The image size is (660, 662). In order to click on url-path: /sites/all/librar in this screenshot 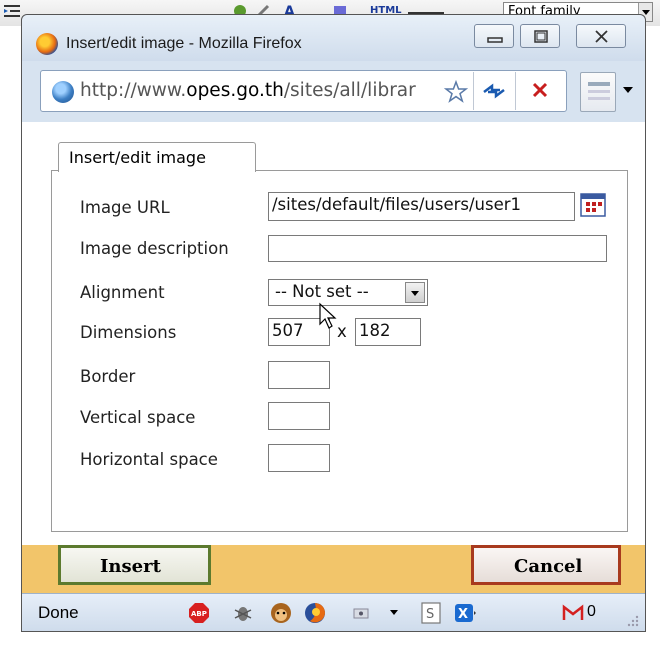, I will do `click(349, 90)`.